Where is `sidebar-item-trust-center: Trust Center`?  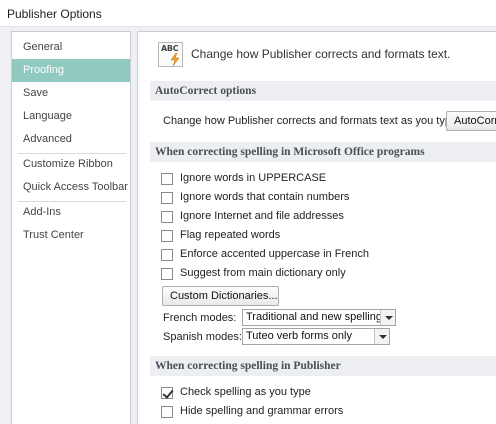
sidebar-item-trust-center: Trust Center is located at coordinates (71, 235).